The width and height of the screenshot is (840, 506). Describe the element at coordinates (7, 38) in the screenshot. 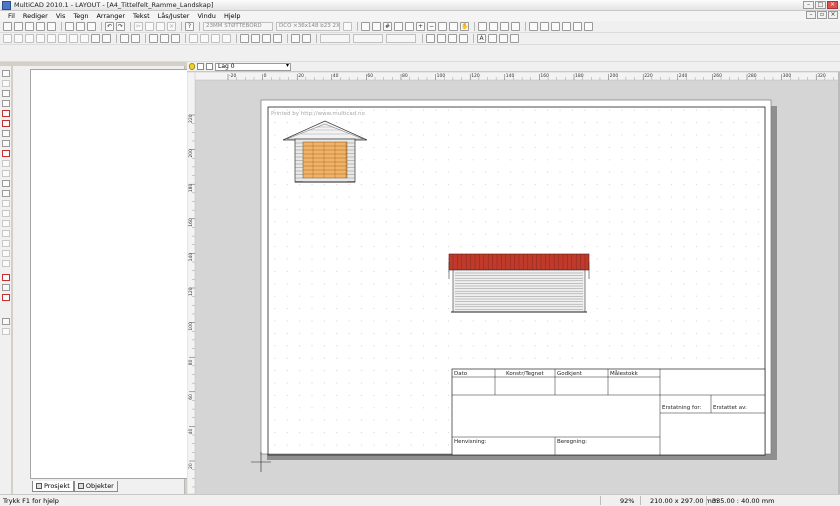

I see `move-icon` at that location.